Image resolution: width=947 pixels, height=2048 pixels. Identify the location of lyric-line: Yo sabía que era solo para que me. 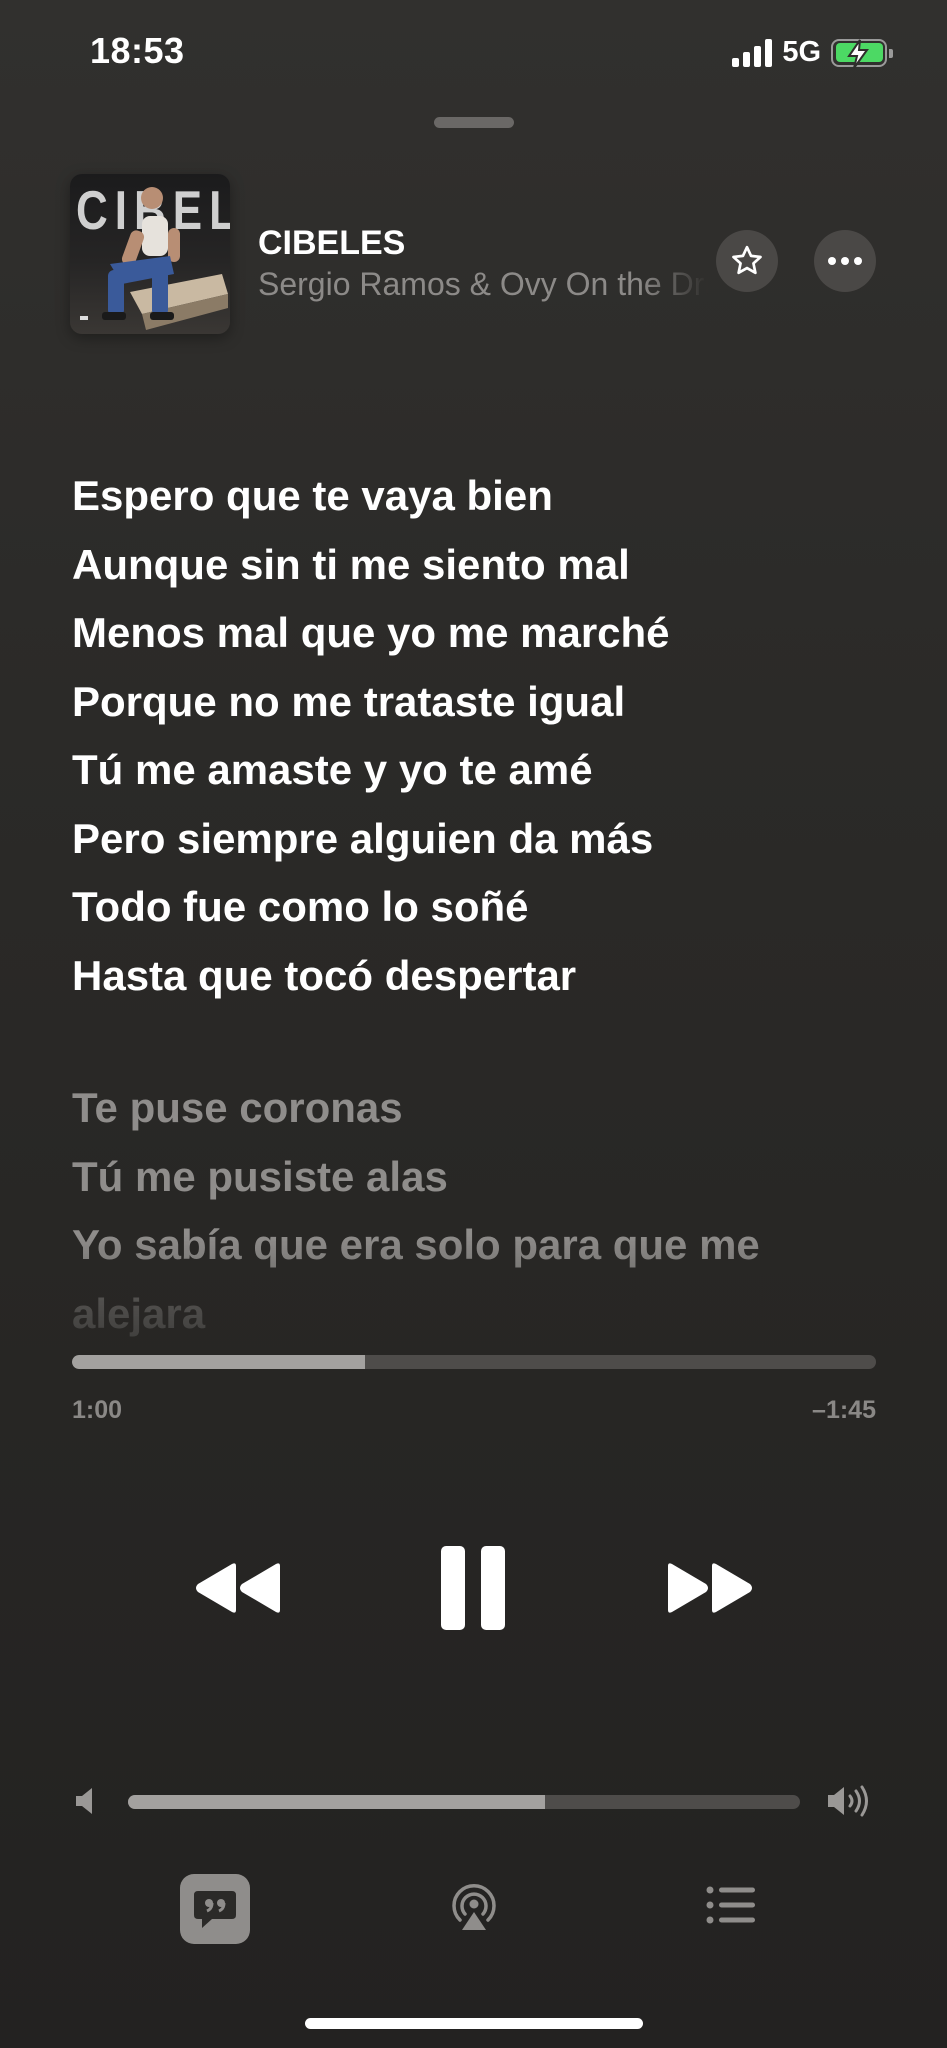
(462, 1245).